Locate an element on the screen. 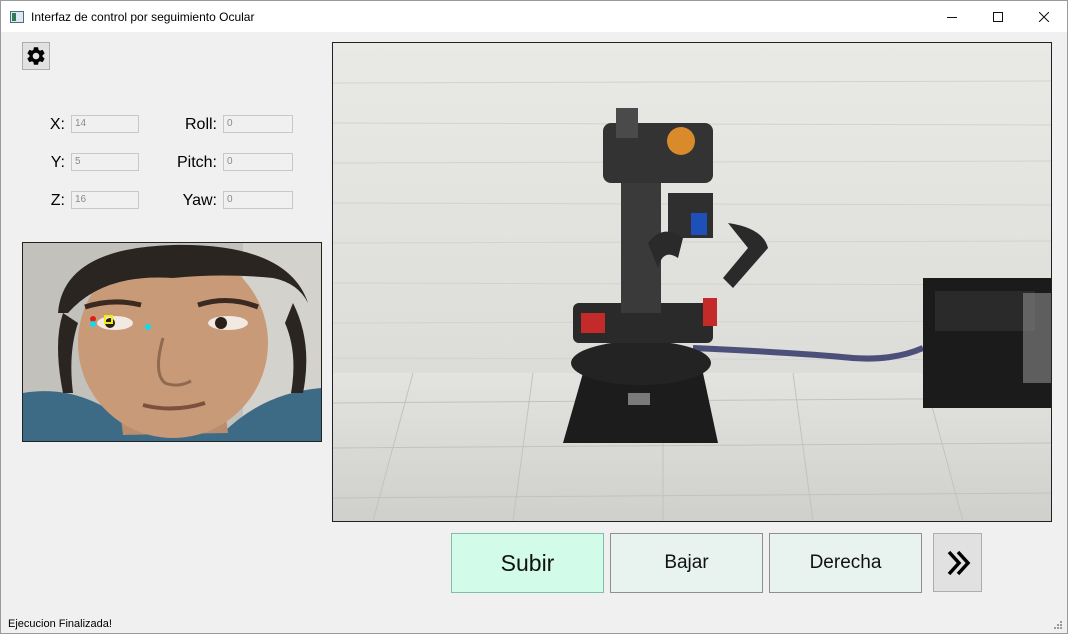 Image resolution: width=1068 pixels, height=634 pixels. y-label: Y: is located at coordinates (57, 162).